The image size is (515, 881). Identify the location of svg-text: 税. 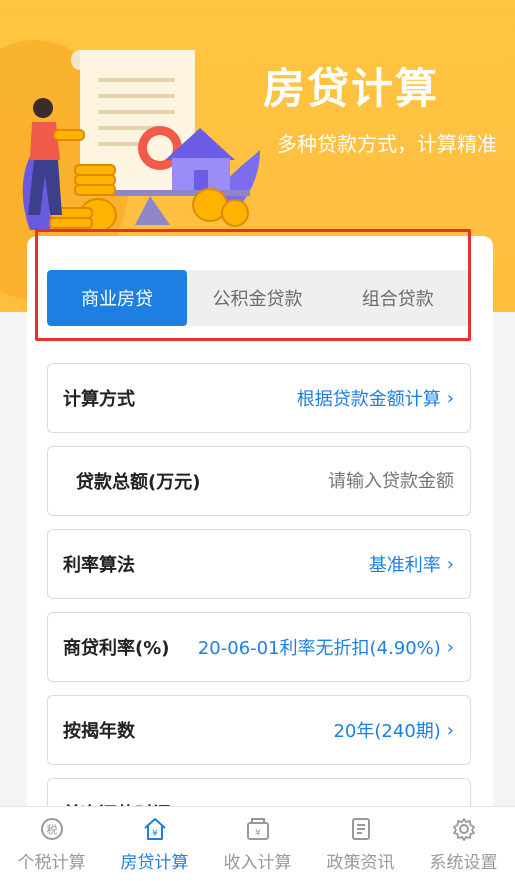
(51, 829).